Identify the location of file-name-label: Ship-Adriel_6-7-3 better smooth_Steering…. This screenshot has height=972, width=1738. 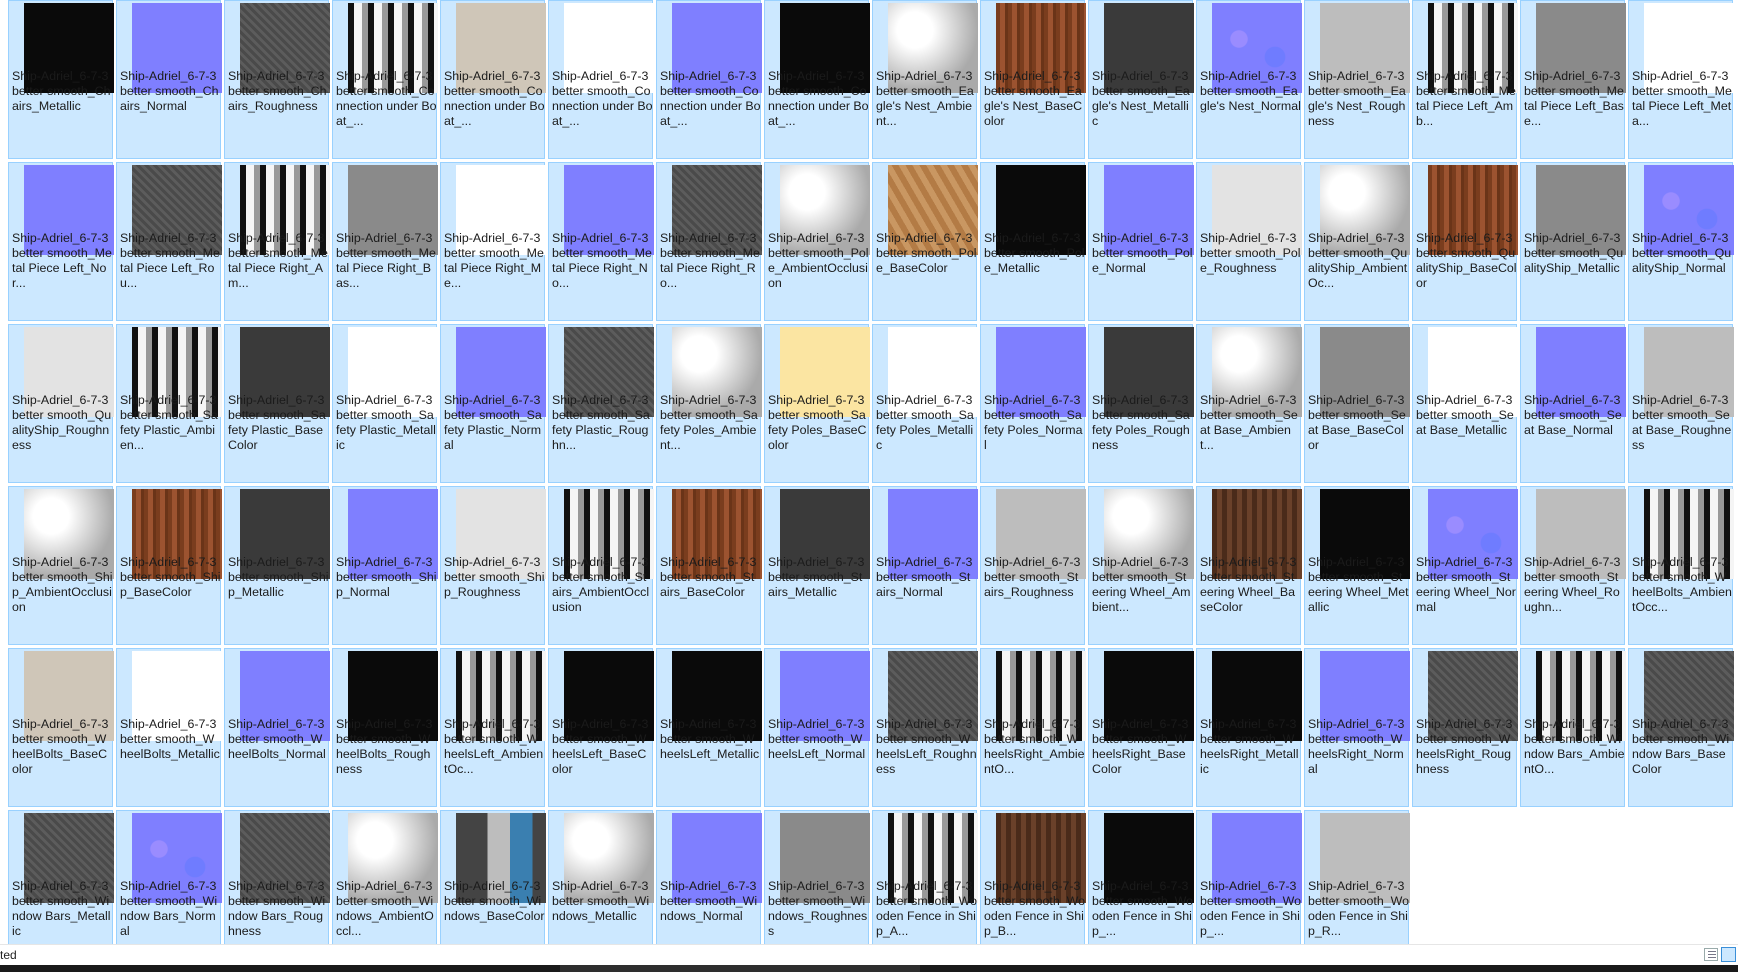
(1141, 584).